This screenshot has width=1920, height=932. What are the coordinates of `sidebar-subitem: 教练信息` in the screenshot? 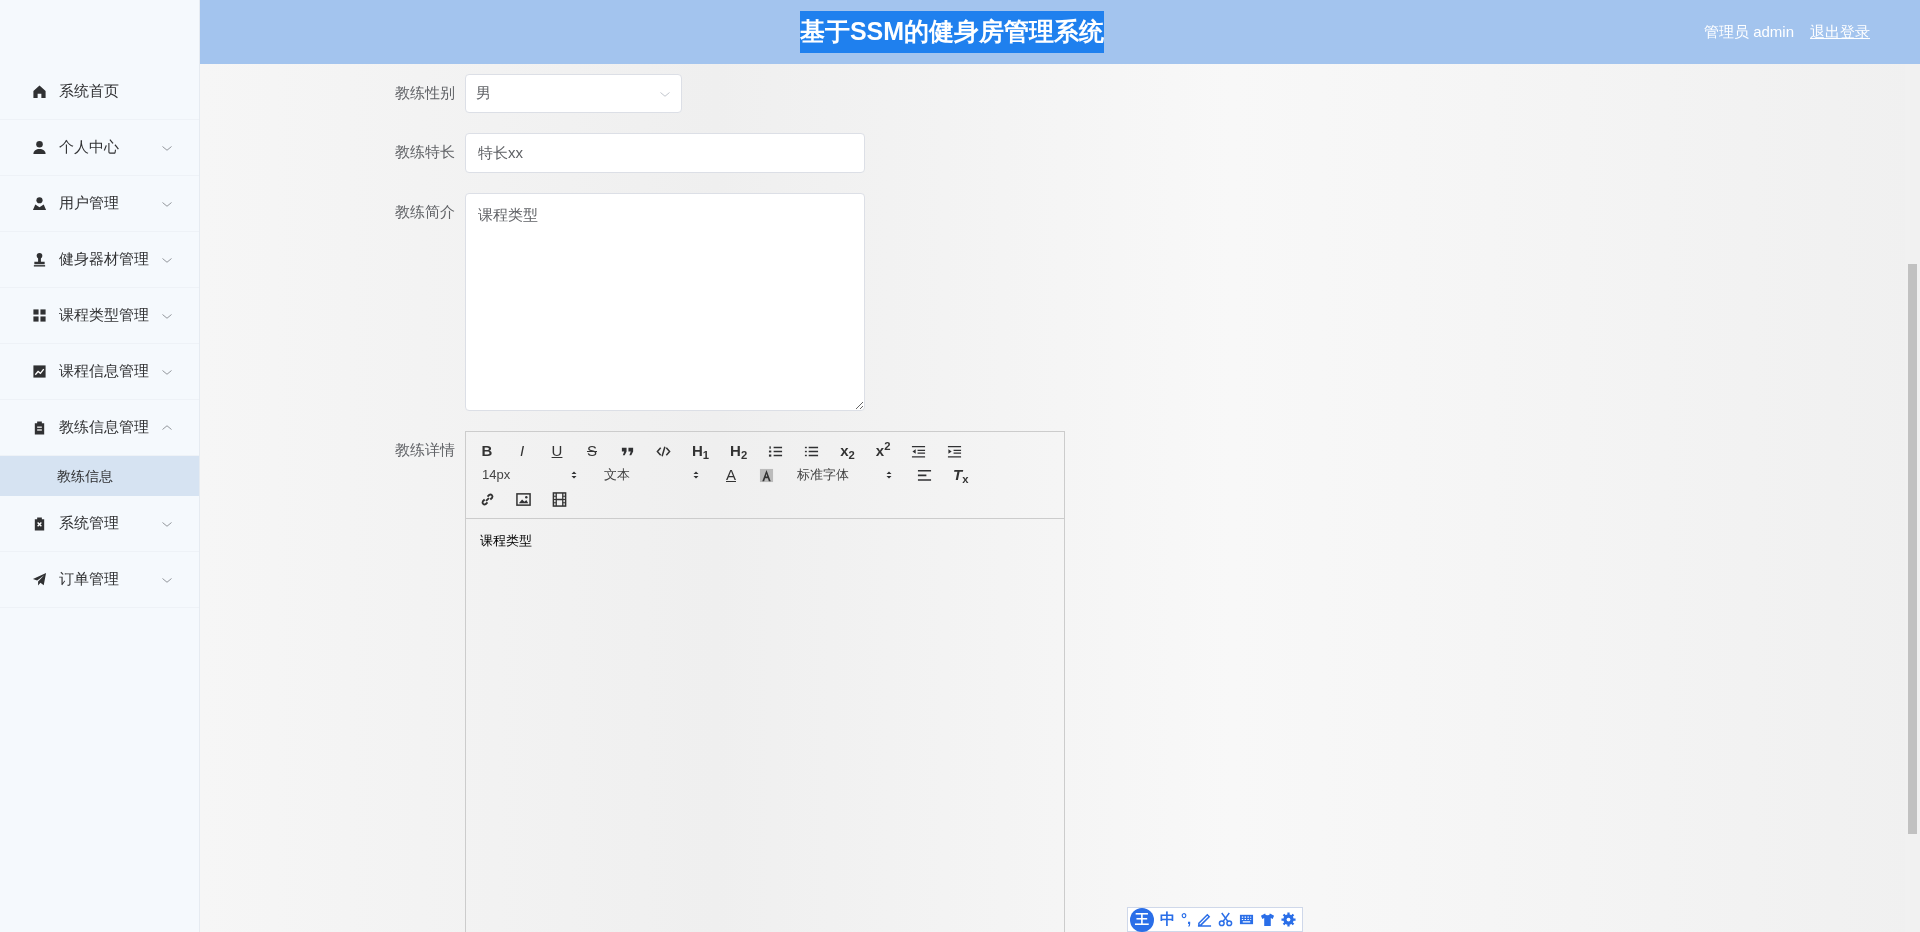 It's located at (99, 476).